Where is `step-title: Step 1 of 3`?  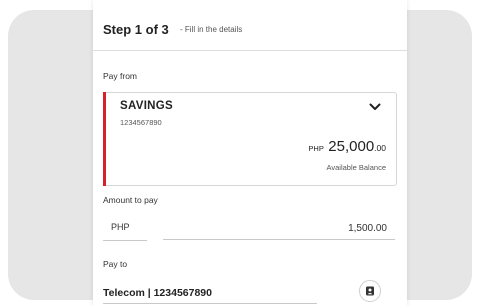 step-title: Step 1 of 3 is located at coordinates (136, 29).